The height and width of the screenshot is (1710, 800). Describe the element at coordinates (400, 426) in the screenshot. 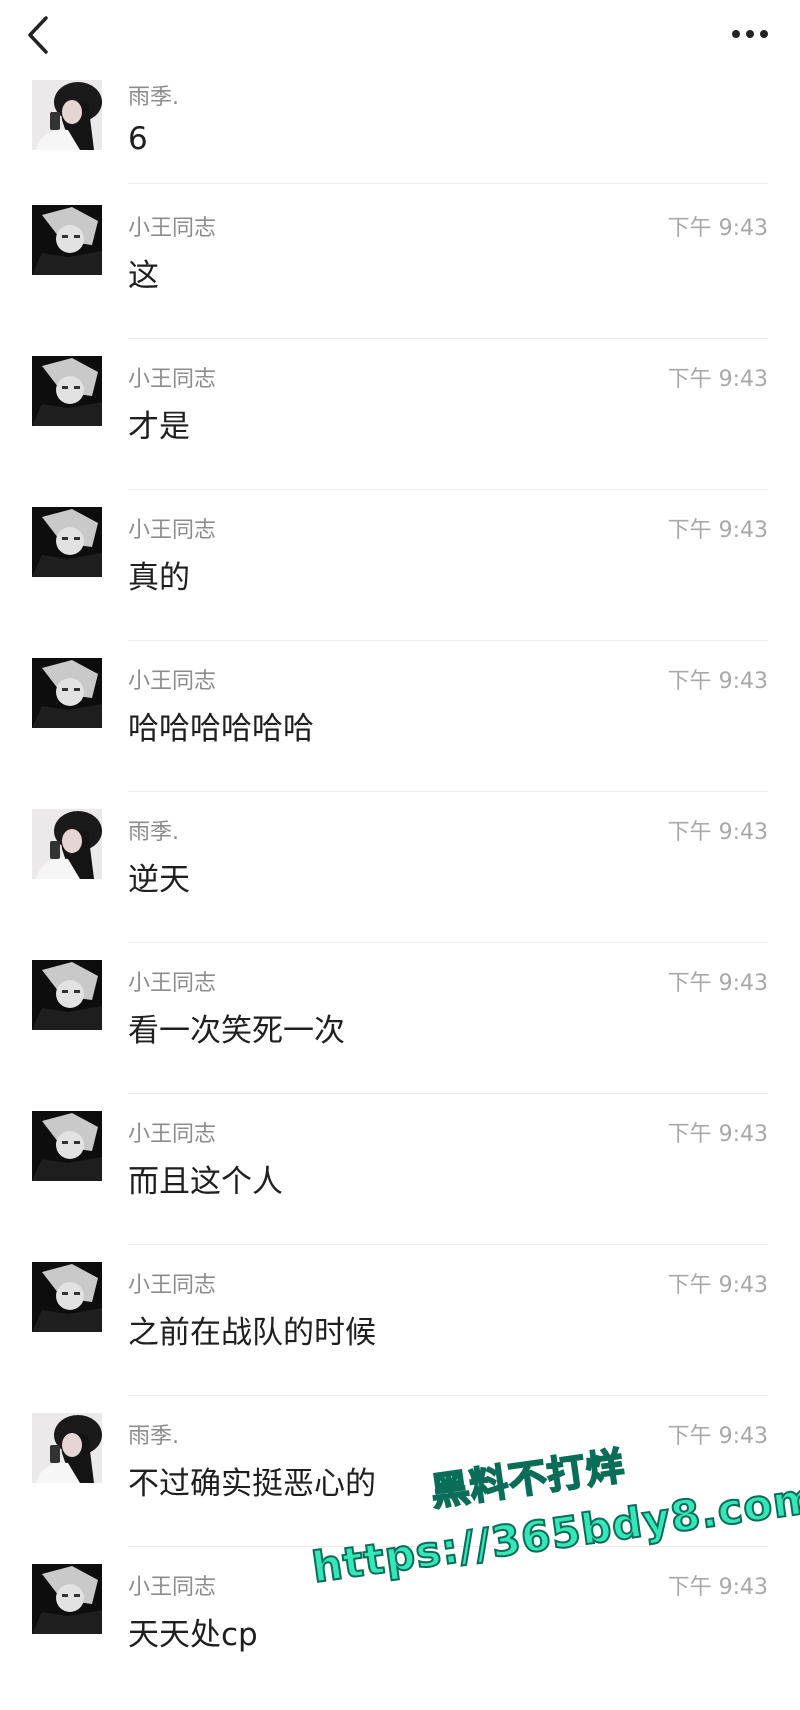

I see `list-item: 小王同志 下午 9:43 才是` at that location.